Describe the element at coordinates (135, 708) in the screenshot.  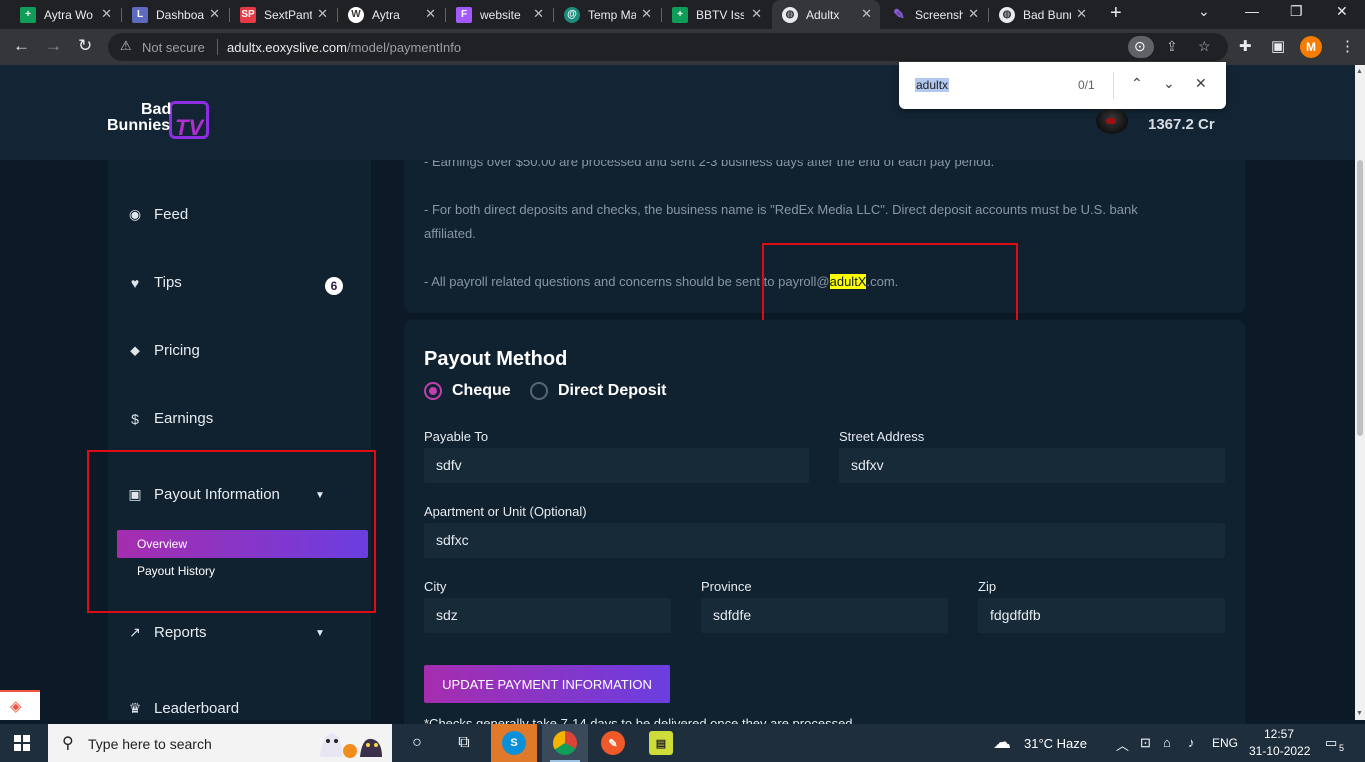
I see `trophy-icon: ♛` at that location.